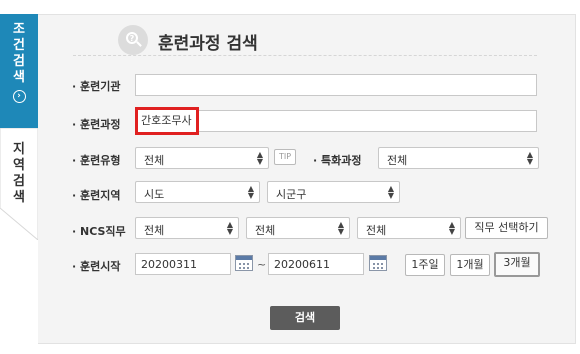 This screenshot has width=580, height=354. What do you see at coordinates (19, 173) in the screenshot?
I see `tab-region-search-label: 지역검색` at bounding box center [19, 173].